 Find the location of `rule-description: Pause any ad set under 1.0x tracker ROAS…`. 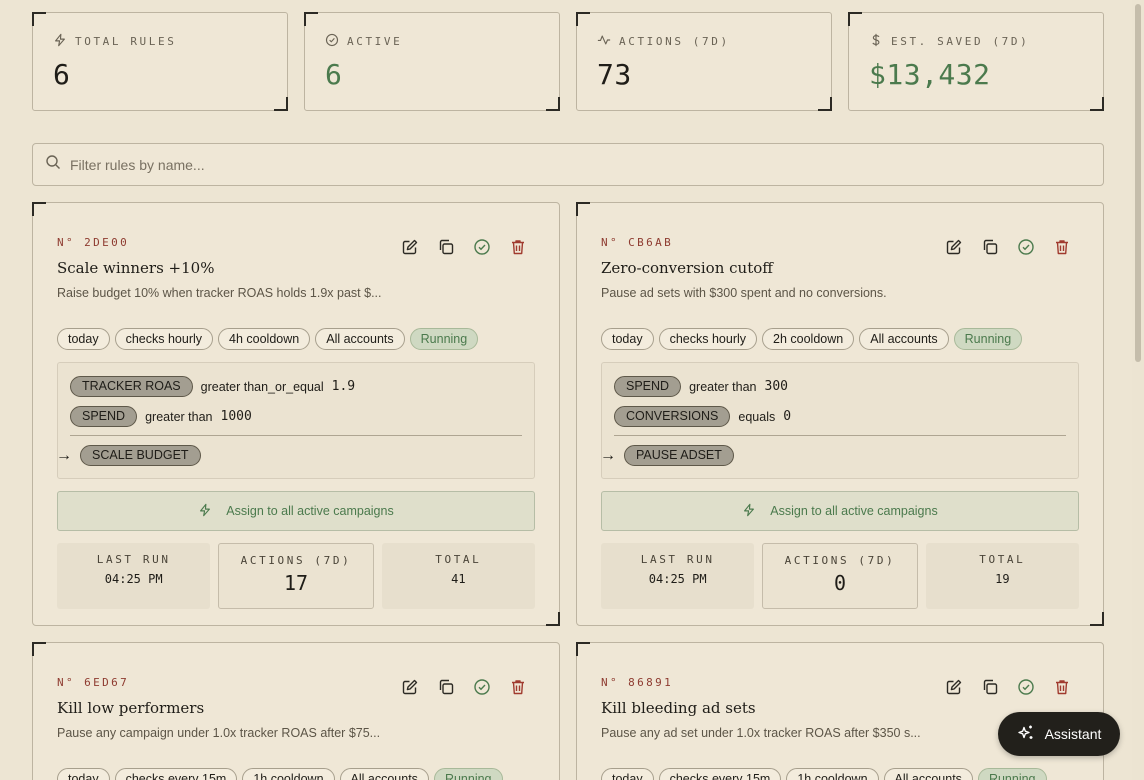

rule-description: Pause any ad set under 1.0x tracker ROAS… is located at coordinates (761, 733).